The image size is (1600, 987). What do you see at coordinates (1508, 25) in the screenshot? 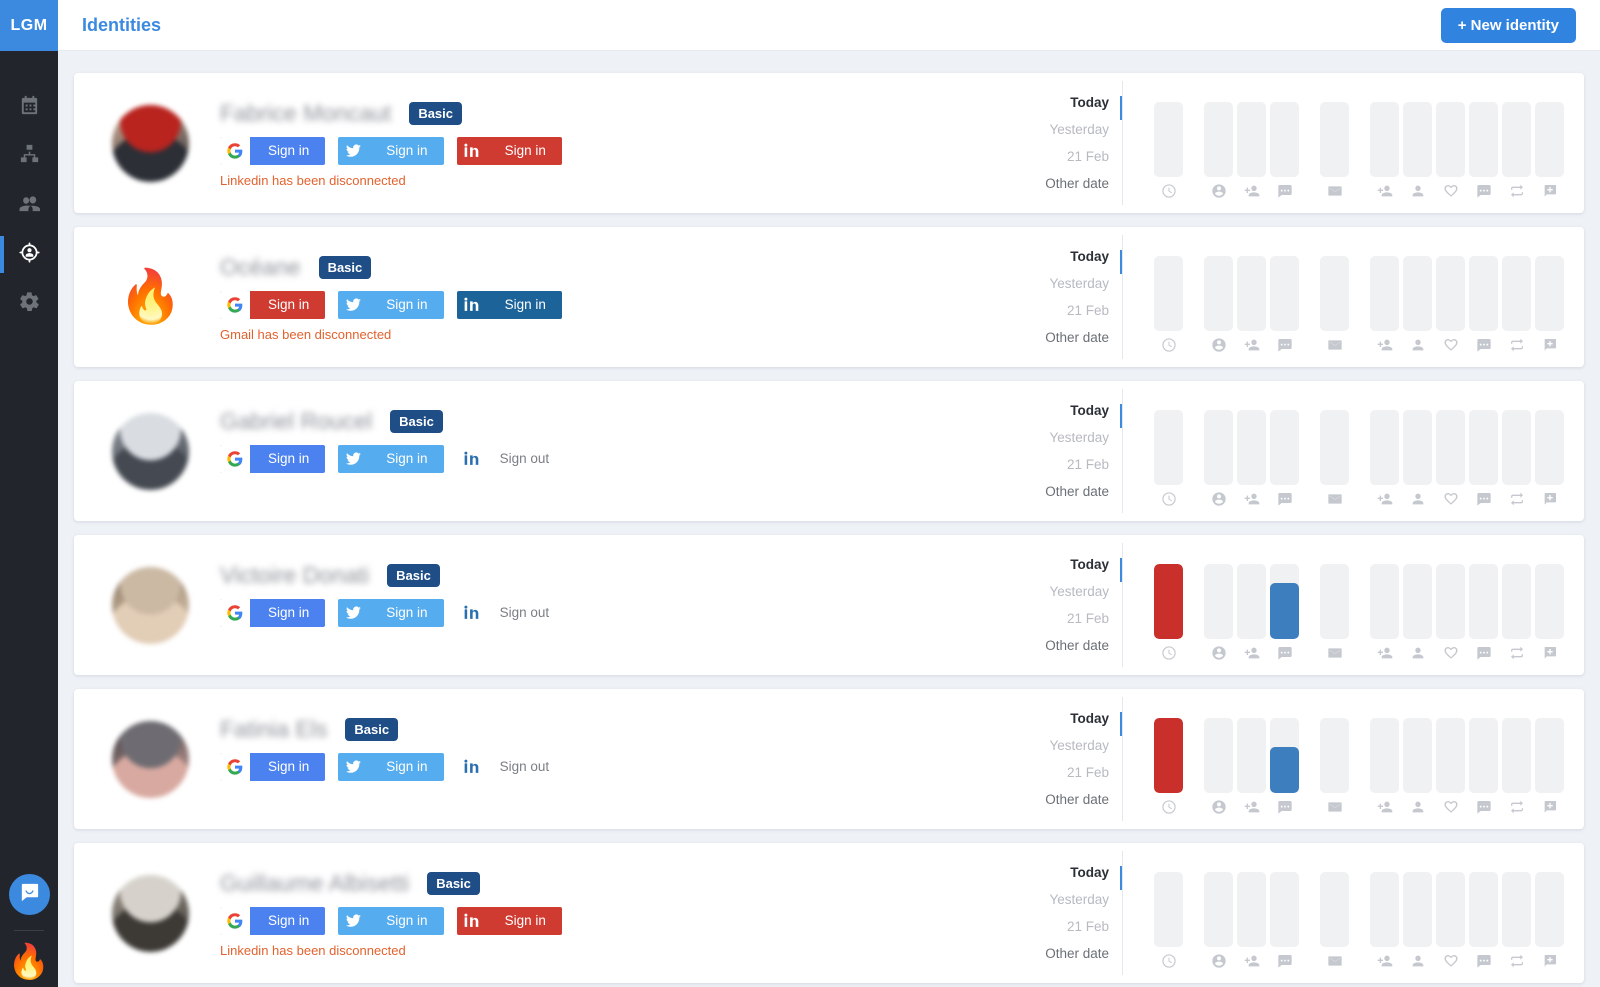
I see `new-identity-button: + New identity` at bounding box center [1508, 25].